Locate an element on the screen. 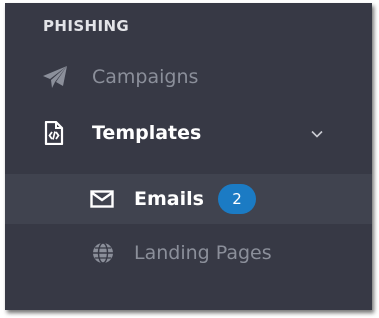 This screenshot has height=318, width=379. sidebar-item-campaigns: Campaigns is located at coordinates (188, 77).